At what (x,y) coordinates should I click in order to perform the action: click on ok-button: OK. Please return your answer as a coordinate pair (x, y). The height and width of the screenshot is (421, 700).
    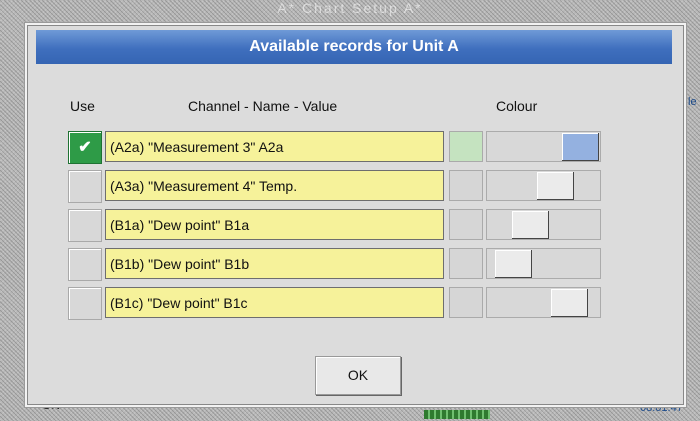
    Looking at the image, I should click on (358, 375).